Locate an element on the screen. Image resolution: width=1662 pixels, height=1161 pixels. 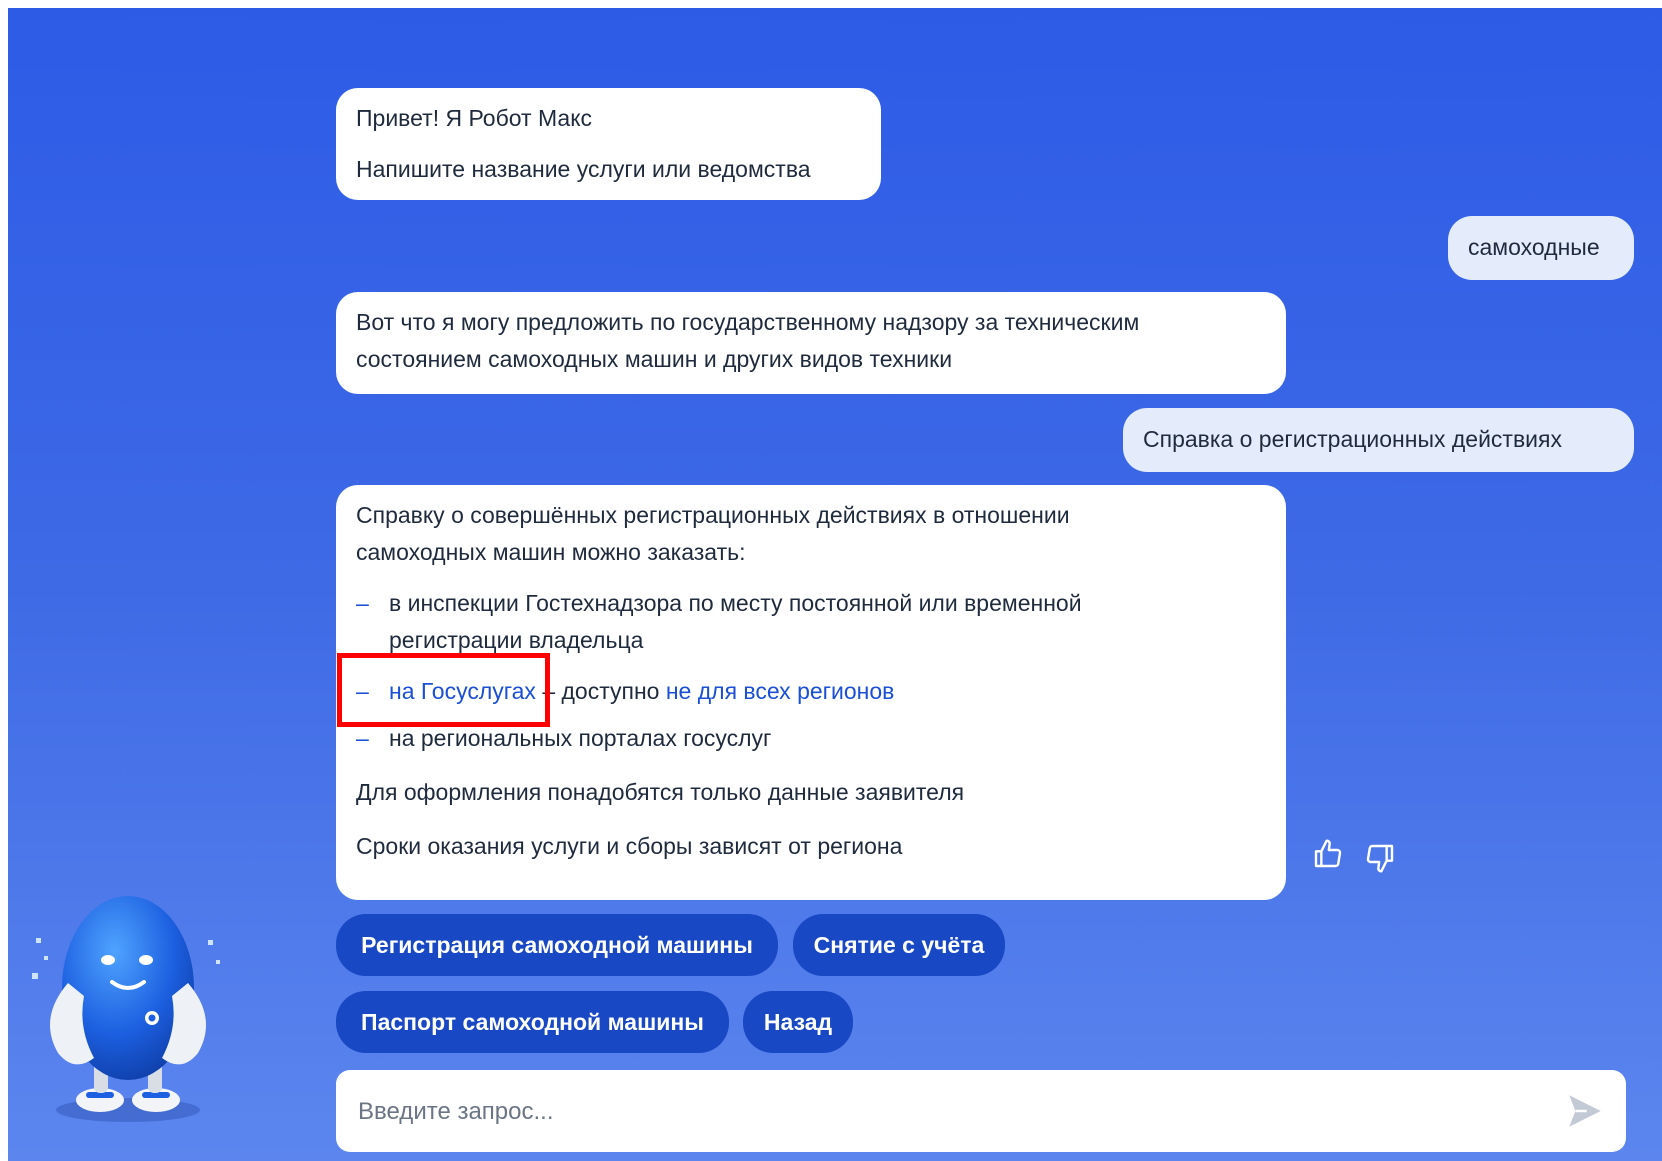
user-message-1-text: самоходные is located at coordinates (1534, 247).